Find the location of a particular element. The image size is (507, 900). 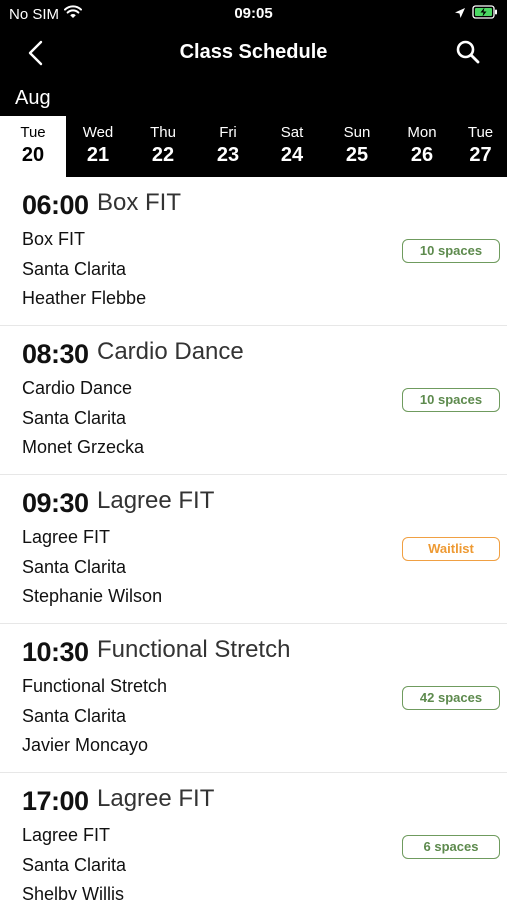

waitlist-badge: Waitlist is located at coordinates (451, 549).